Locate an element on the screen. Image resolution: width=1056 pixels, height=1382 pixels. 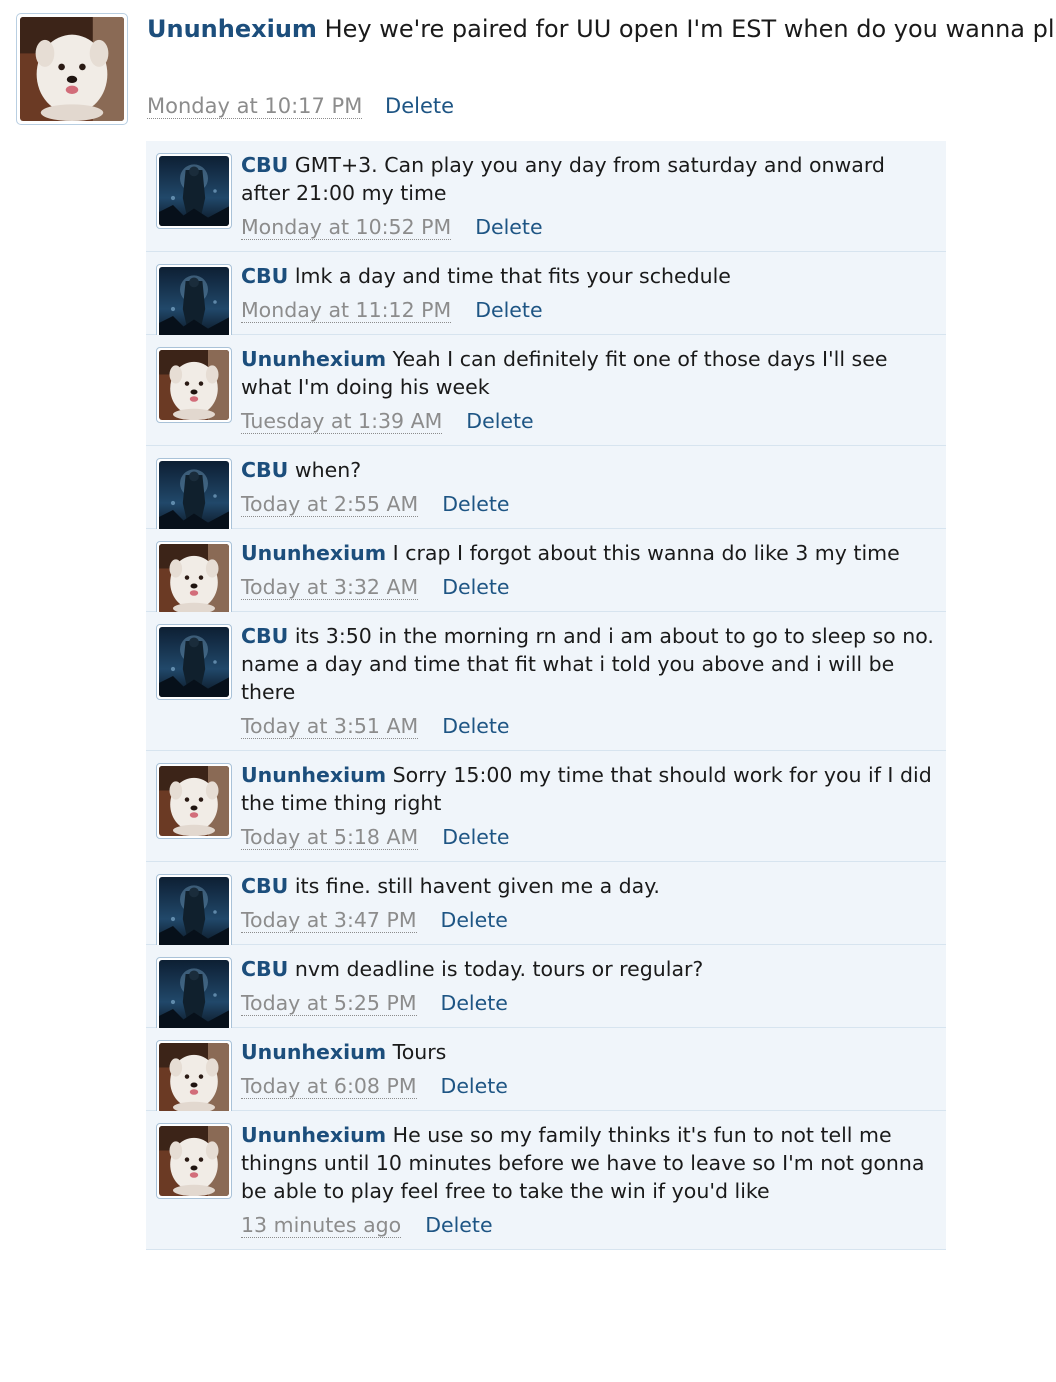
comment-text: nvm deadline is today. tours or regular? is located at coordinates (499, 969).